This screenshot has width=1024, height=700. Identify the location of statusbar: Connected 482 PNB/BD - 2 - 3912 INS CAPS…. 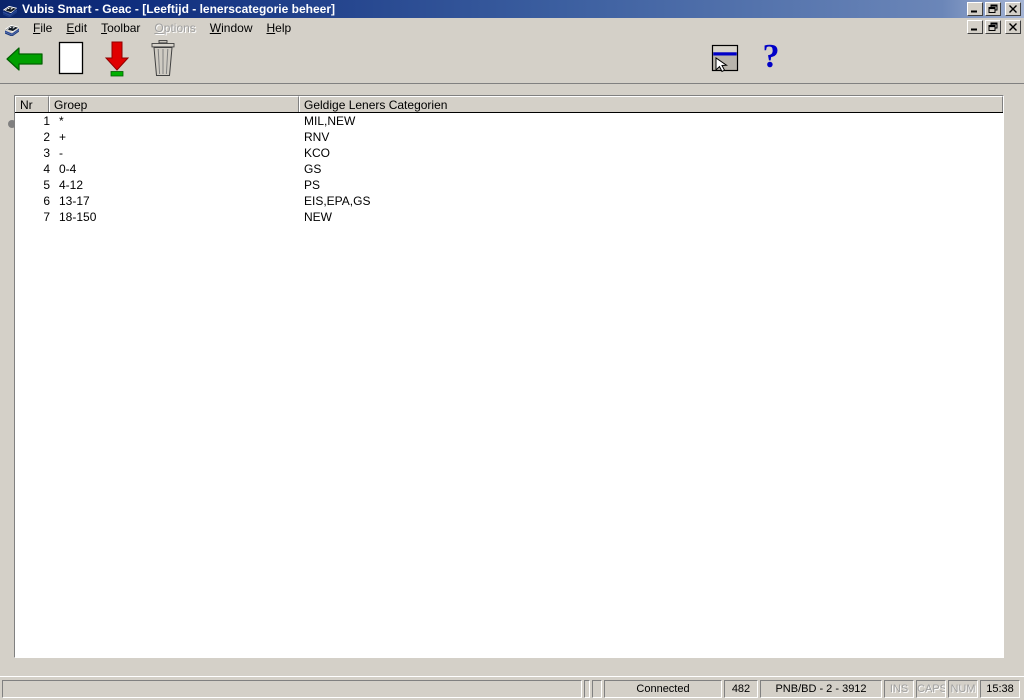
(512, 688).